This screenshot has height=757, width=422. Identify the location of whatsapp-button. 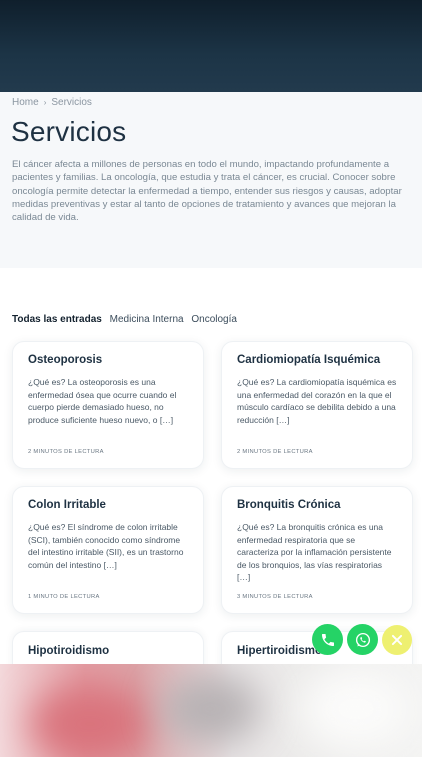
(362, 639).